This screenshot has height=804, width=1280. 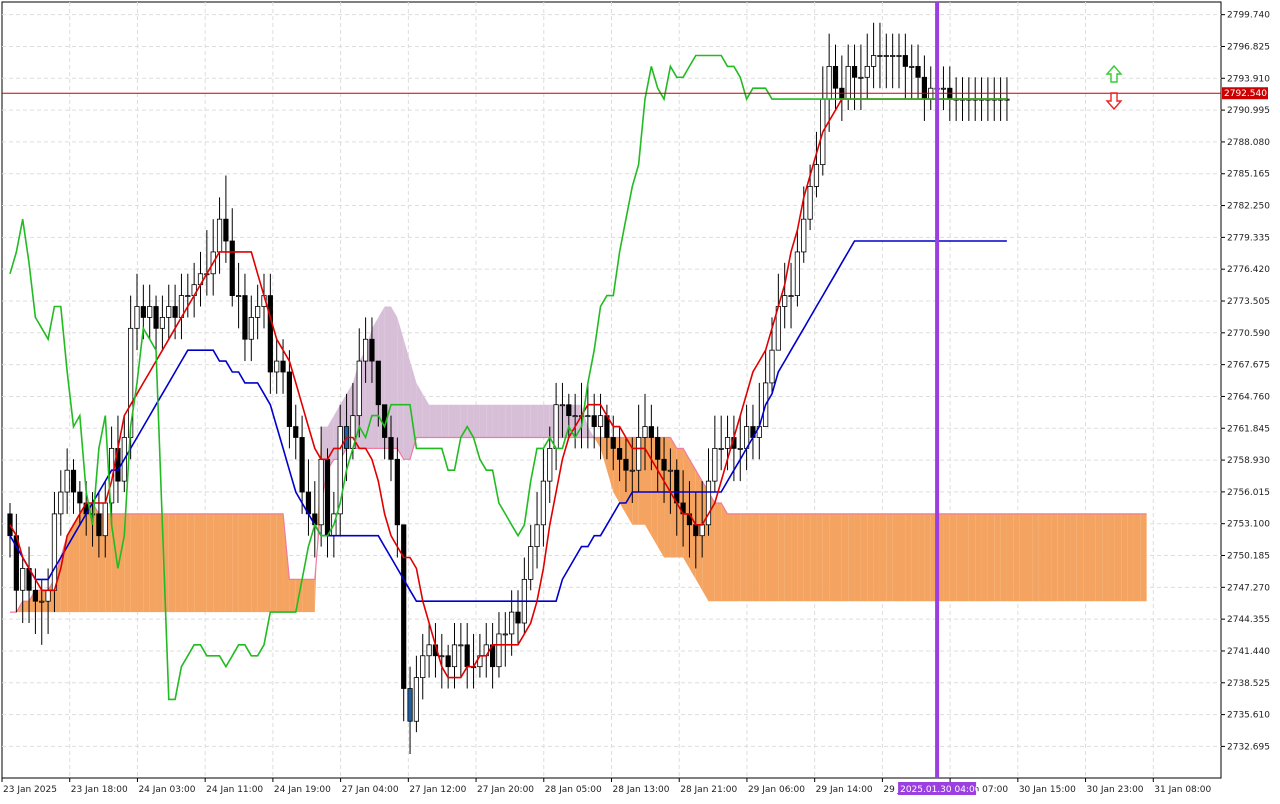 What do you see at coordinates (1248, 175) in the screenshot?
I see `y-tick-label: 2785.165` at bounding box center [1248, 175].